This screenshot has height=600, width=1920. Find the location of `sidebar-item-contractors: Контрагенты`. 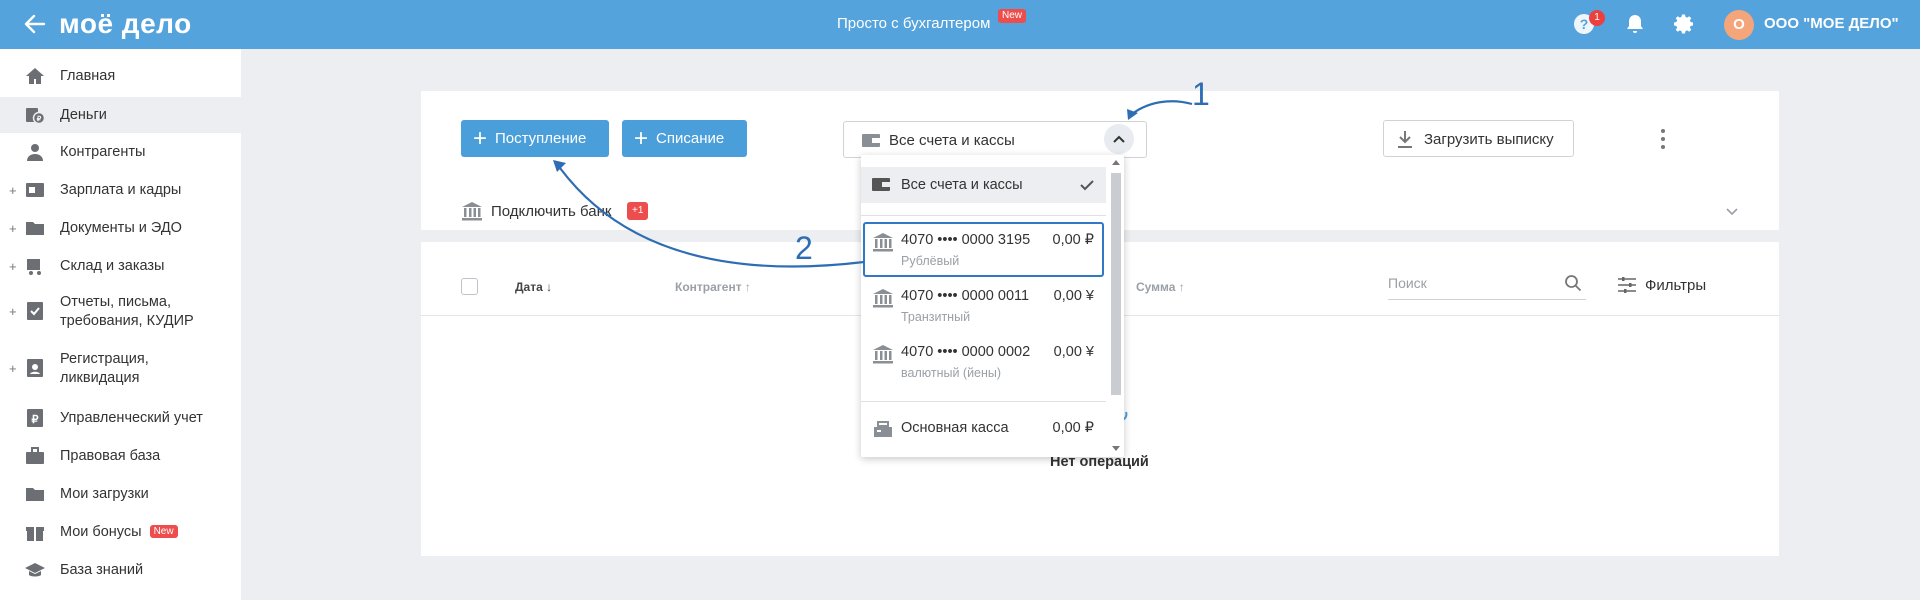

sidebar-item-contractors: Контрагенты is located at coordinates (120, 152).